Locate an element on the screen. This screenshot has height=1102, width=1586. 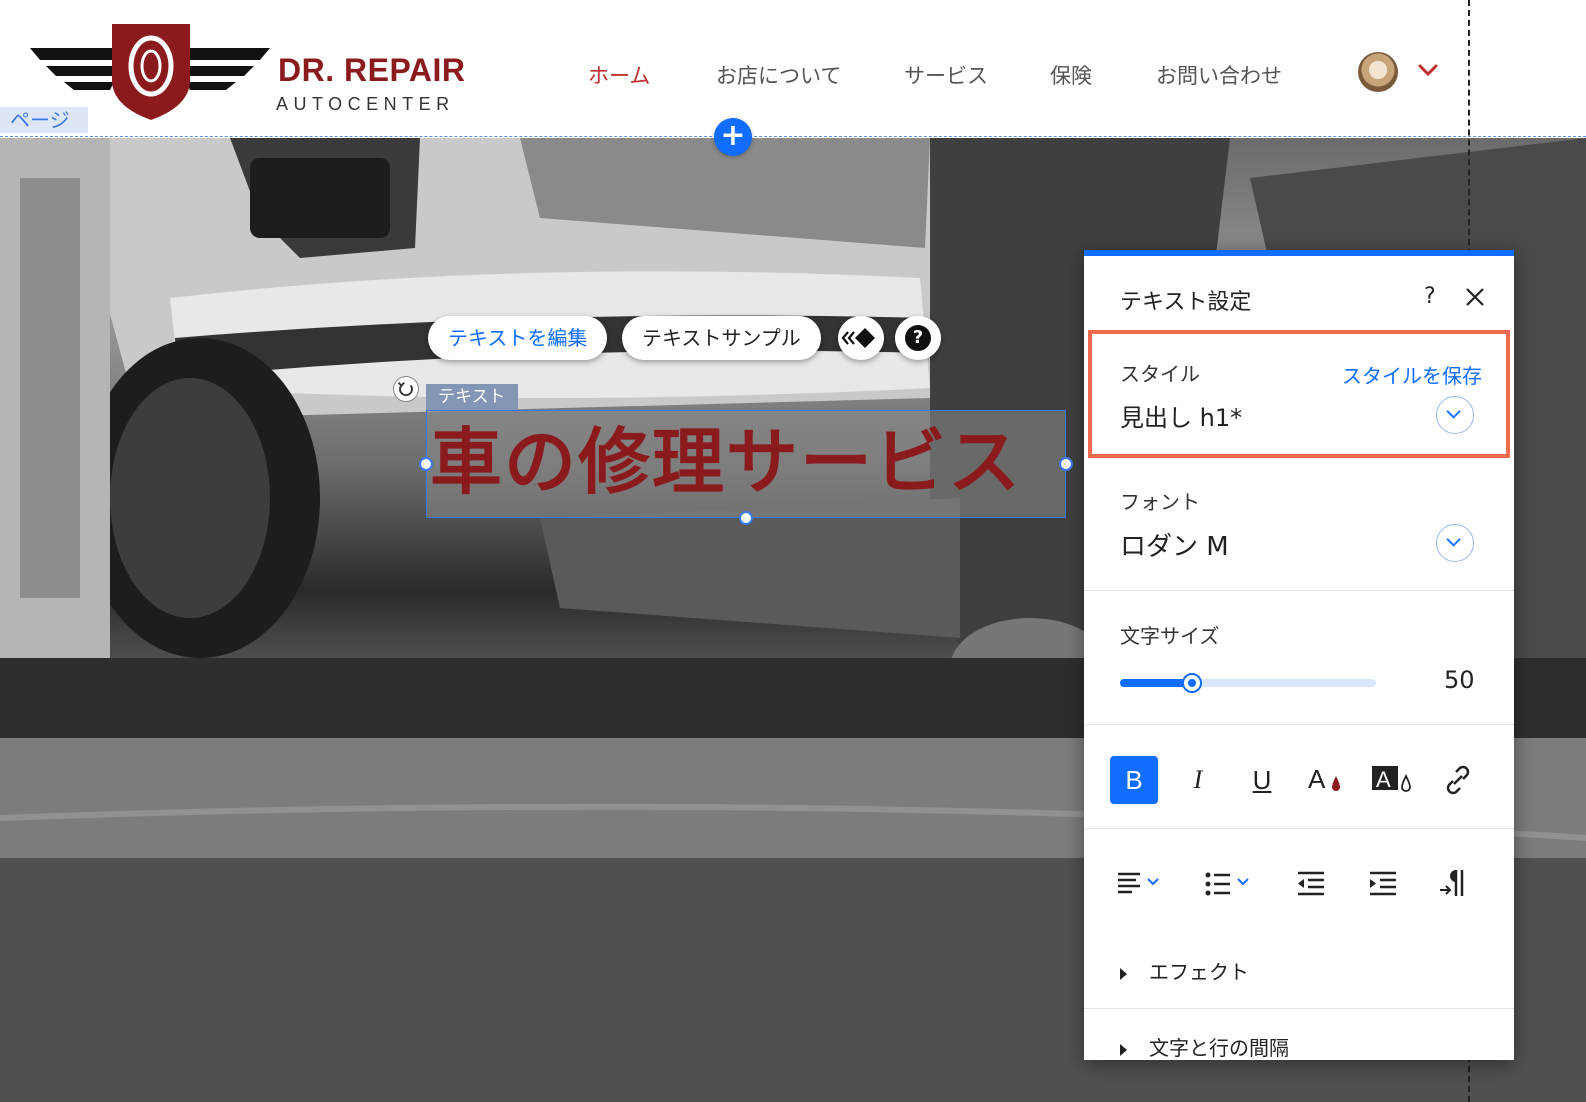
edit-text-button: テキストを編集 is located at coordinates (518, 338).